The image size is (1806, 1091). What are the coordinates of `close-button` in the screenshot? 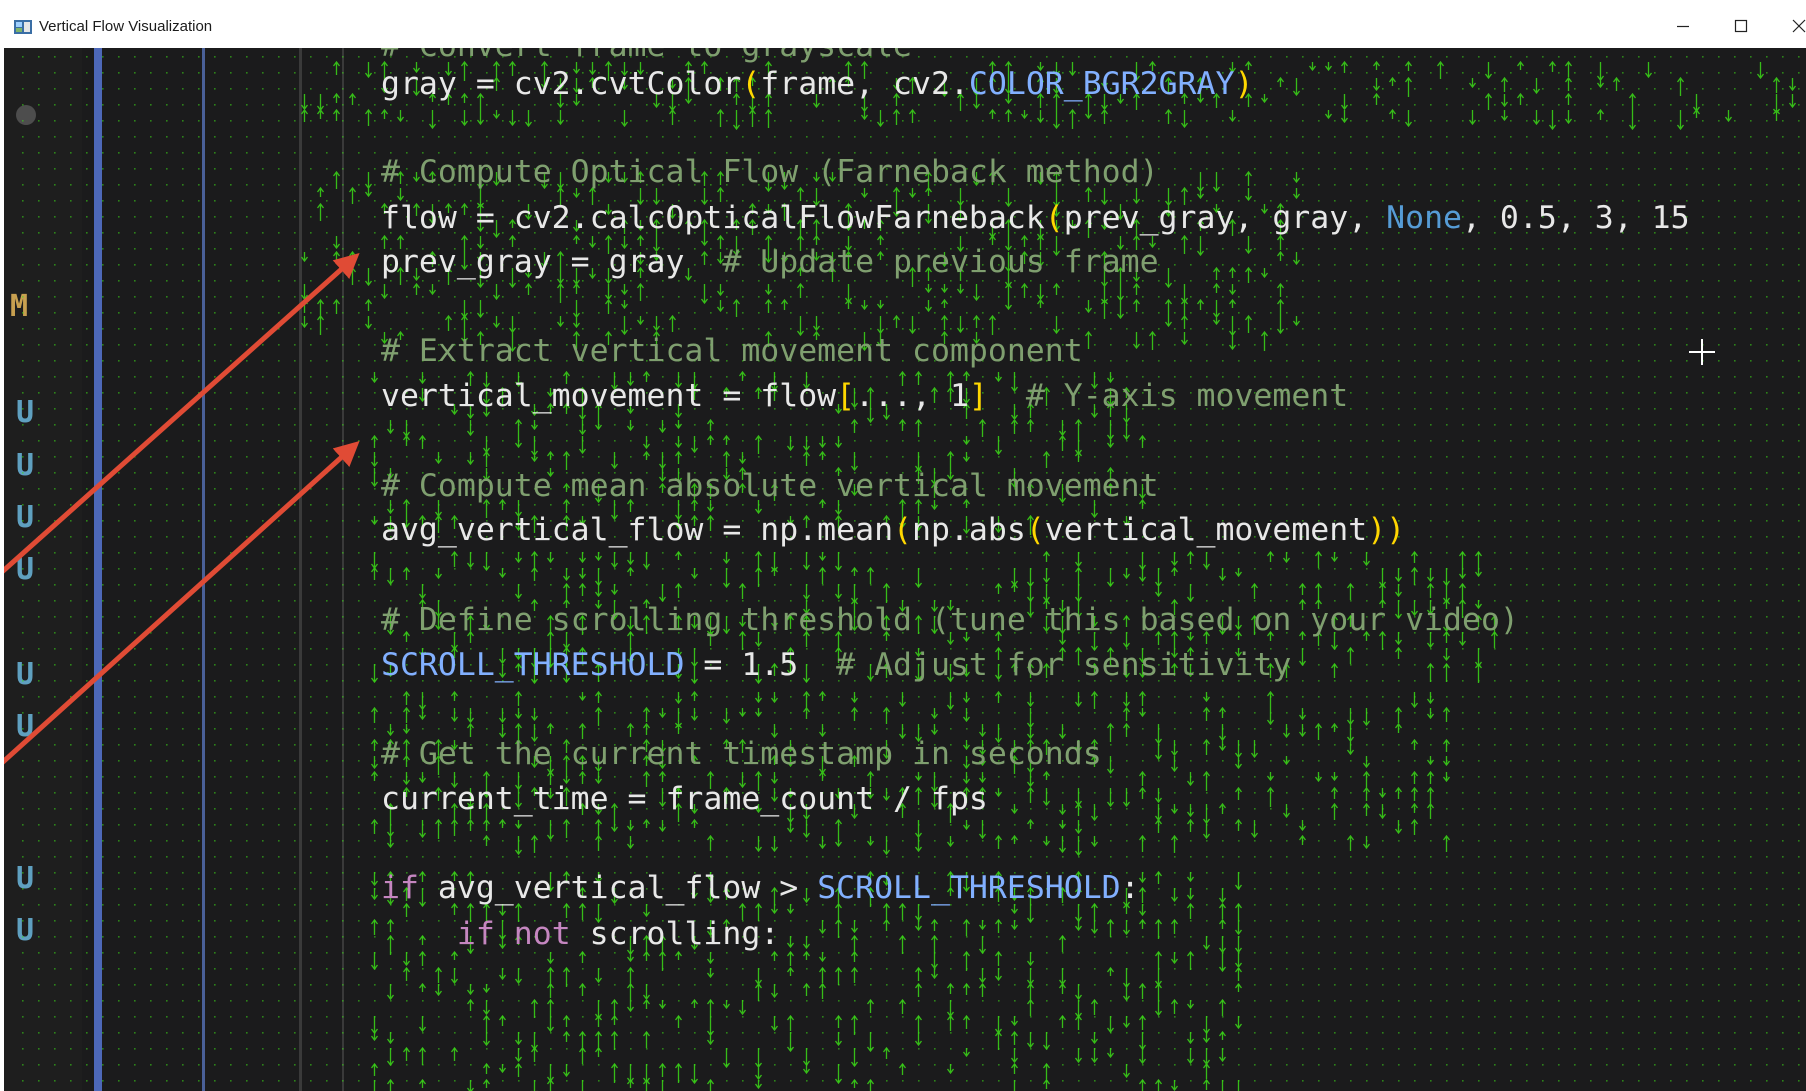 It's located at (1791, 26).